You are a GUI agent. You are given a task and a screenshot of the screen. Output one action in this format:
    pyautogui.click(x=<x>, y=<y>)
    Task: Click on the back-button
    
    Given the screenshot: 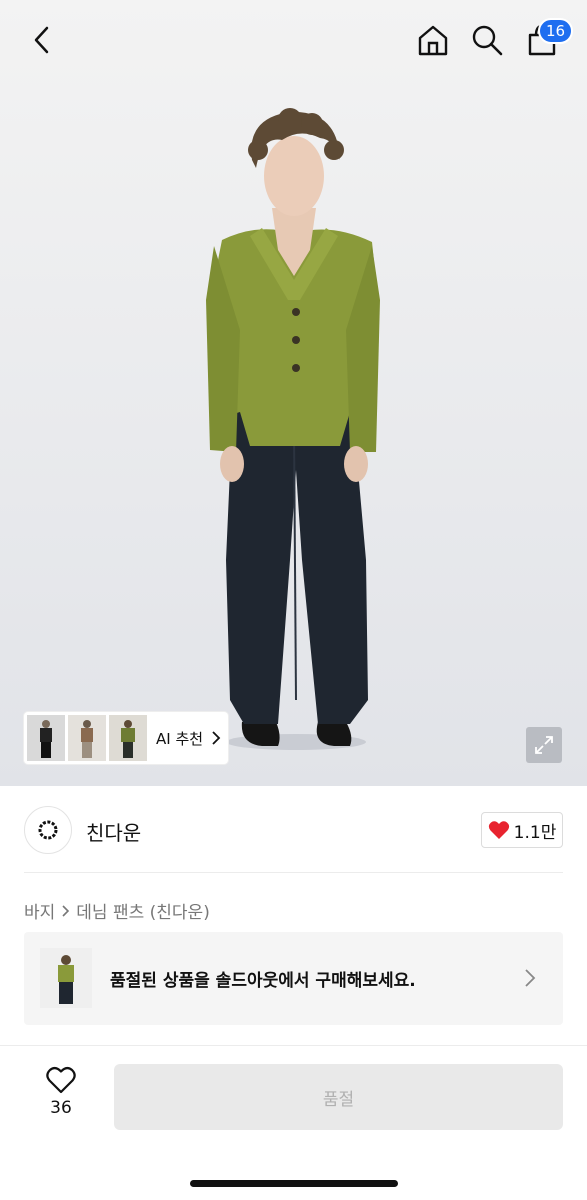 What is the action you would take?
    pyautogui.click(x=42, y=40)
    